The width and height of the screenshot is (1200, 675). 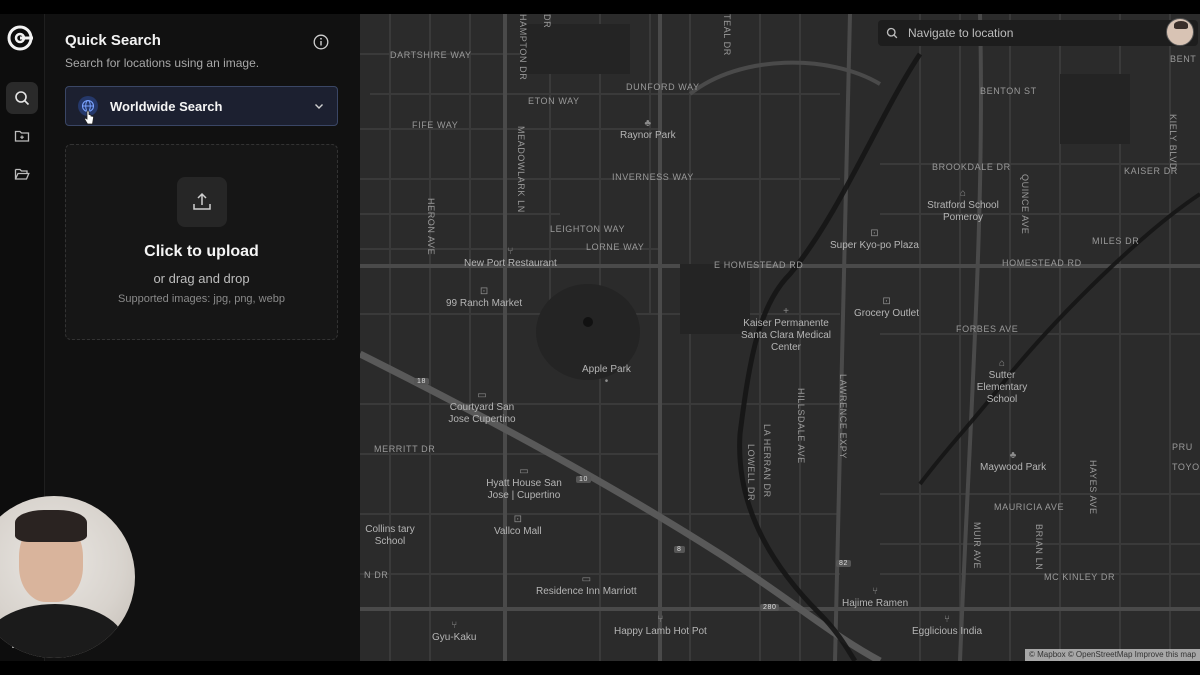 I want to click on street-label: HAMPTON DR, so click(x=523, y=47).